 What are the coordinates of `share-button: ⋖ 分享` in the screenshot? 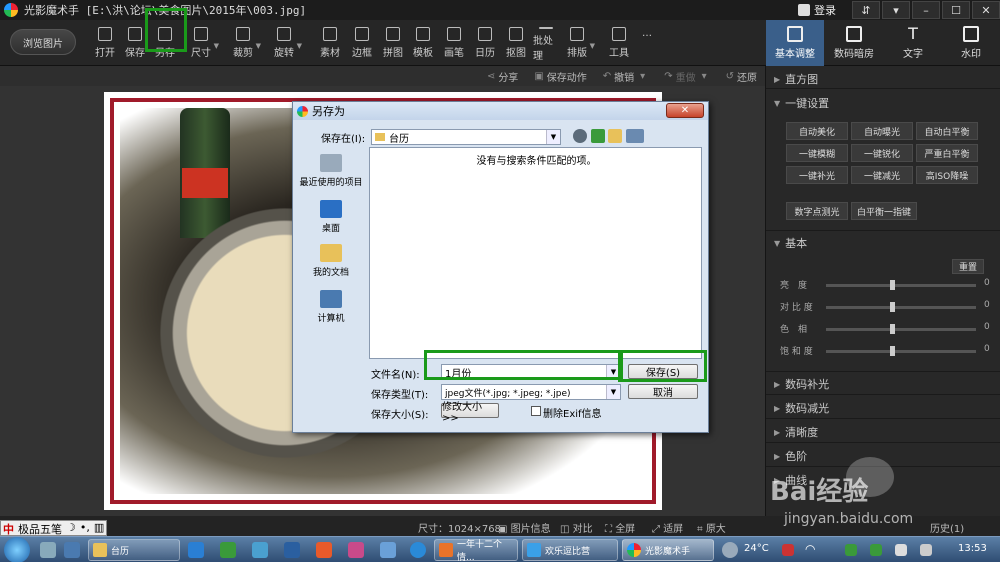 It's located at (502, 76).